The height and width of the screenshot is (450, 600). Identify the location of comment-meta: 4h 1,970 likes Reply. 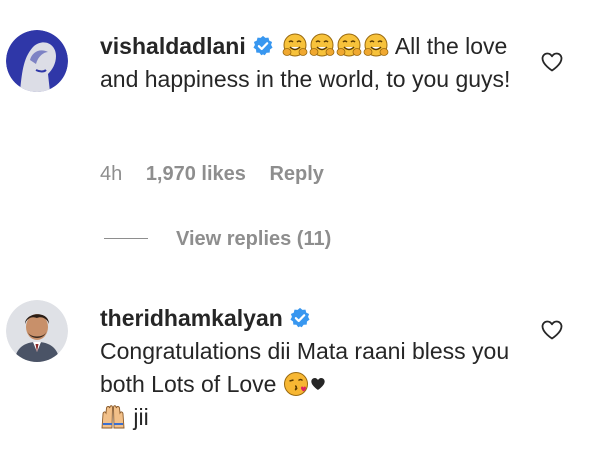
(221, 174).